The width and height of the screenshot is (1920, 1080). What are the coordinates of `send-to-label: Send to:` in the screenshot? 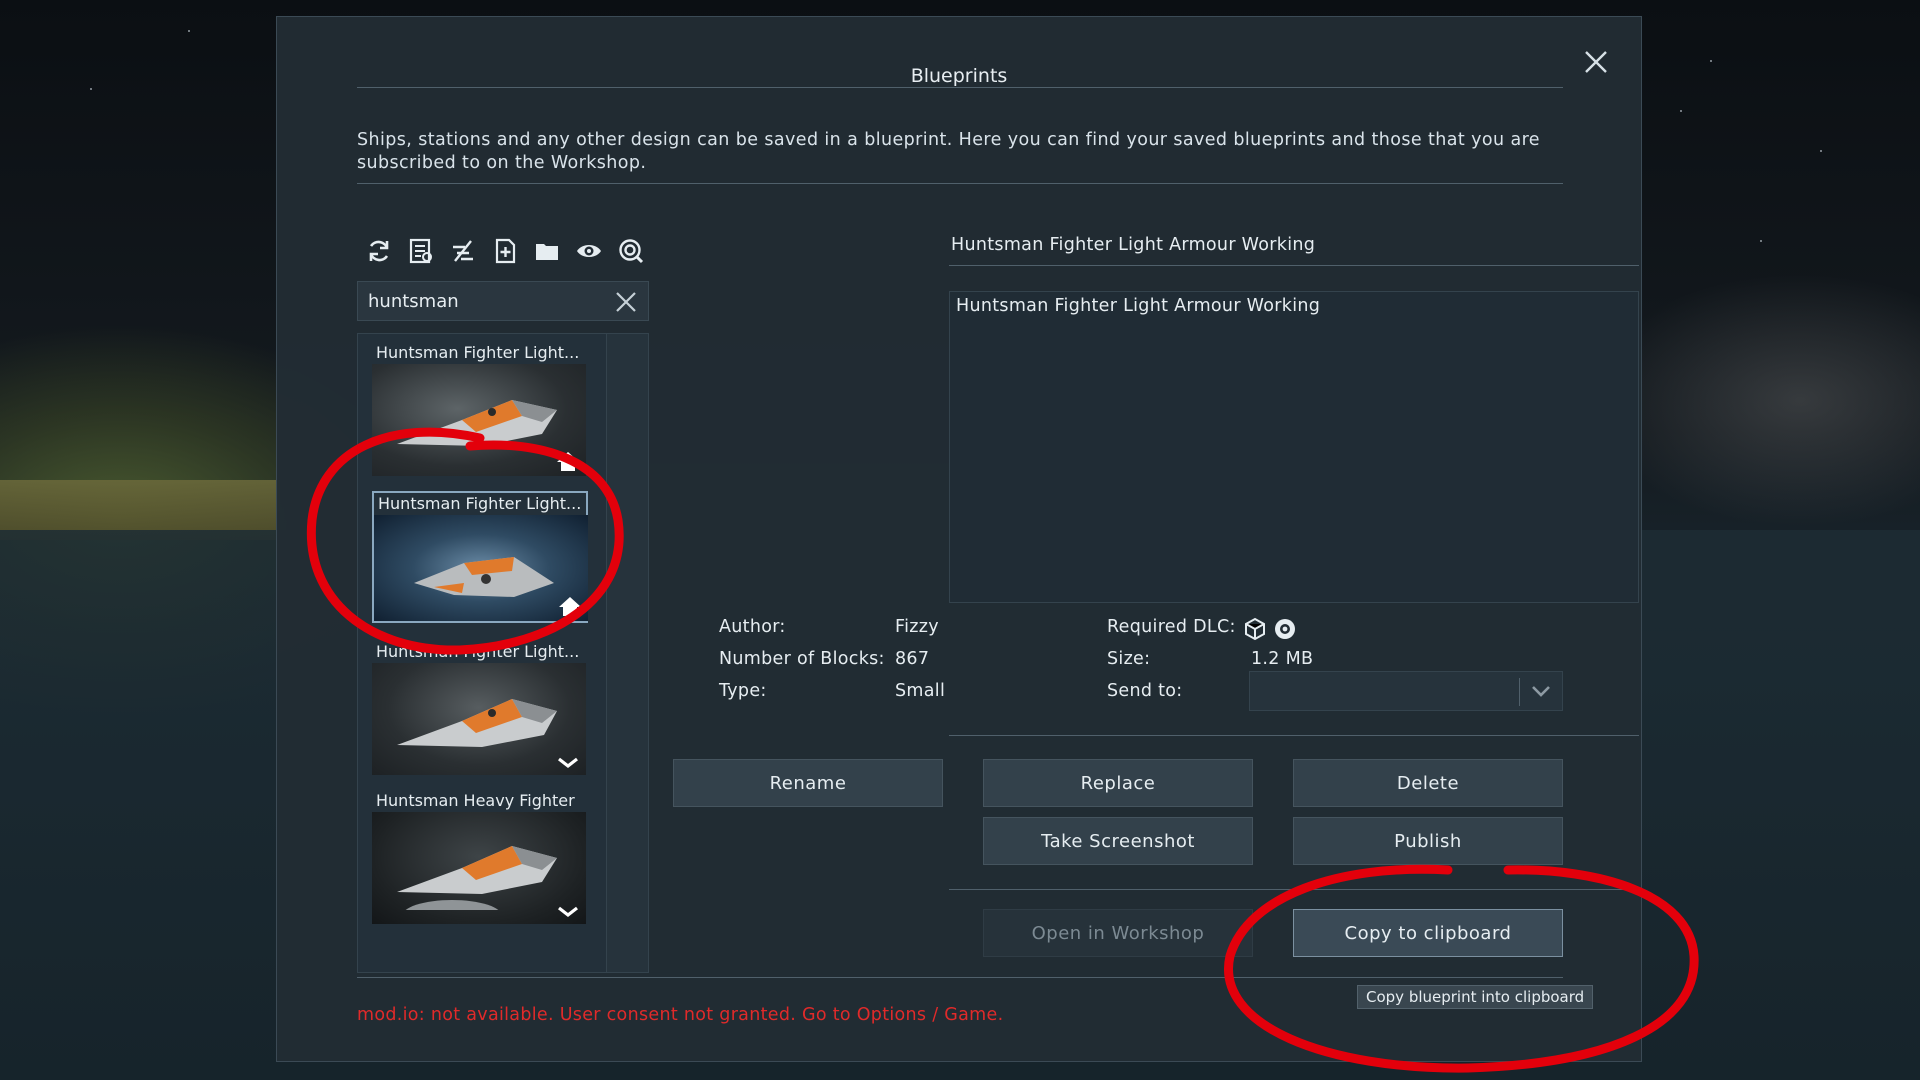 It's located at (1145, 691).